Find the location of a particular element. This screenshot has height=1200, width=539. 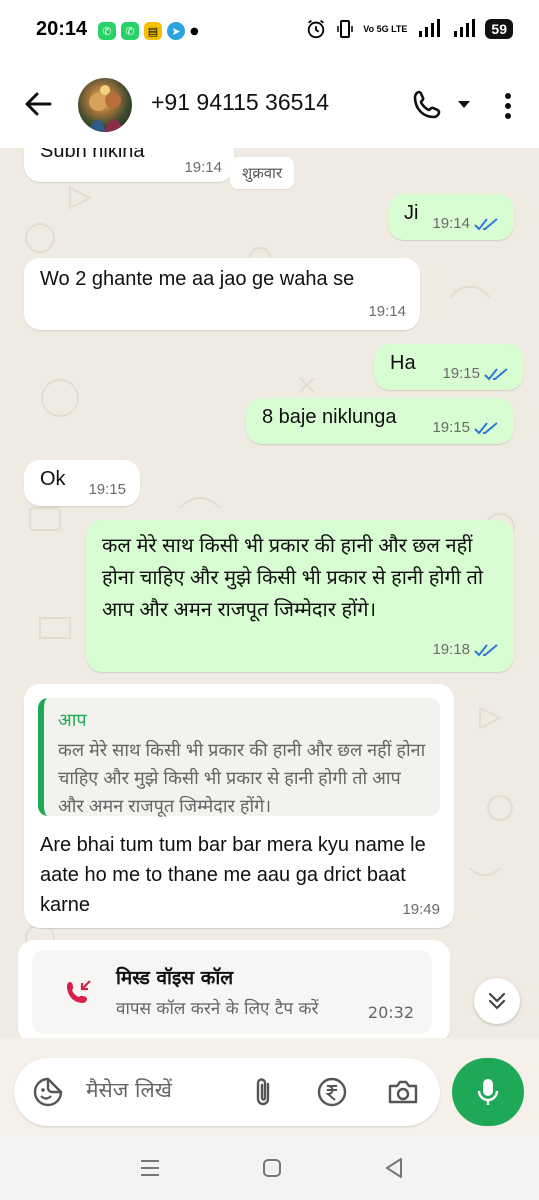

payment-rupee-icon is located at coordinates (332, 1092).